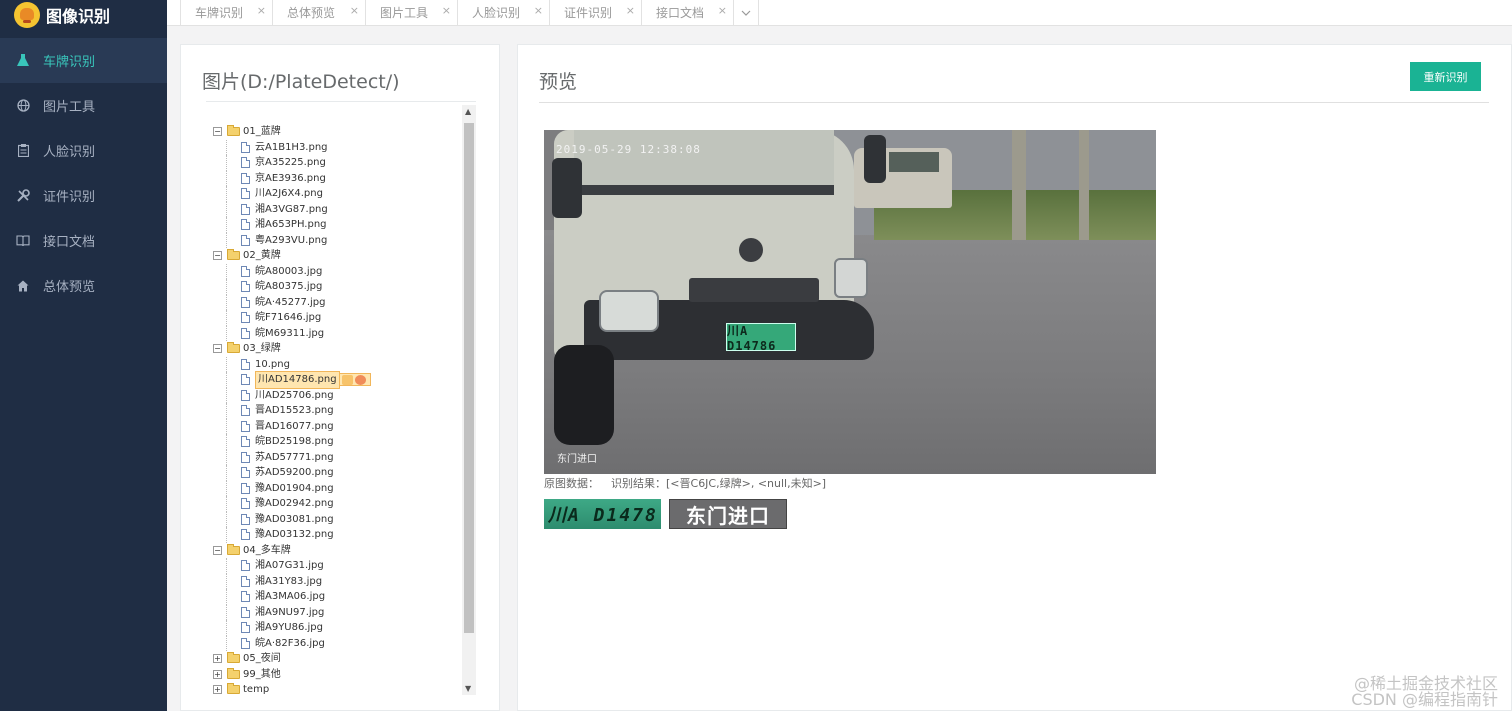  I want to click on delete-icon, so click(360, 379).